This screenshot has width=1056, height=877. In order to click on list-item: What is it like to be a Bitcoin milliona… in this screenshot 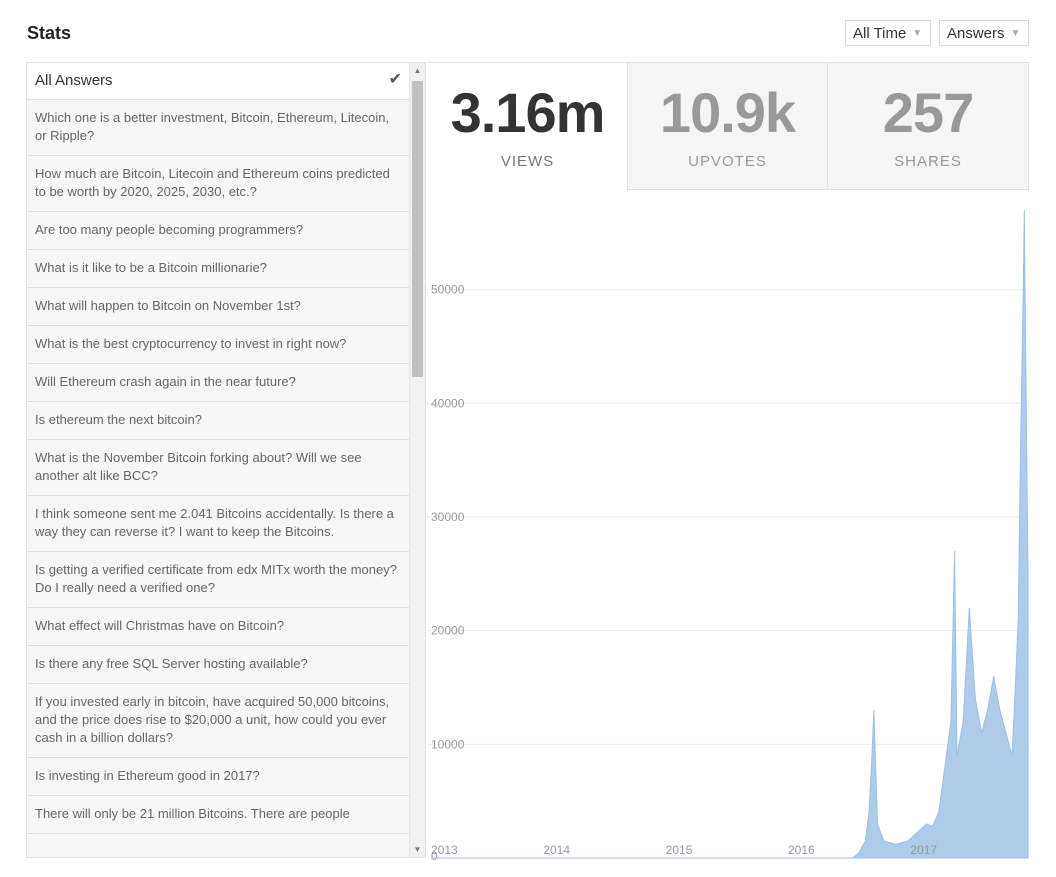, I will do `click(218, 269)`.